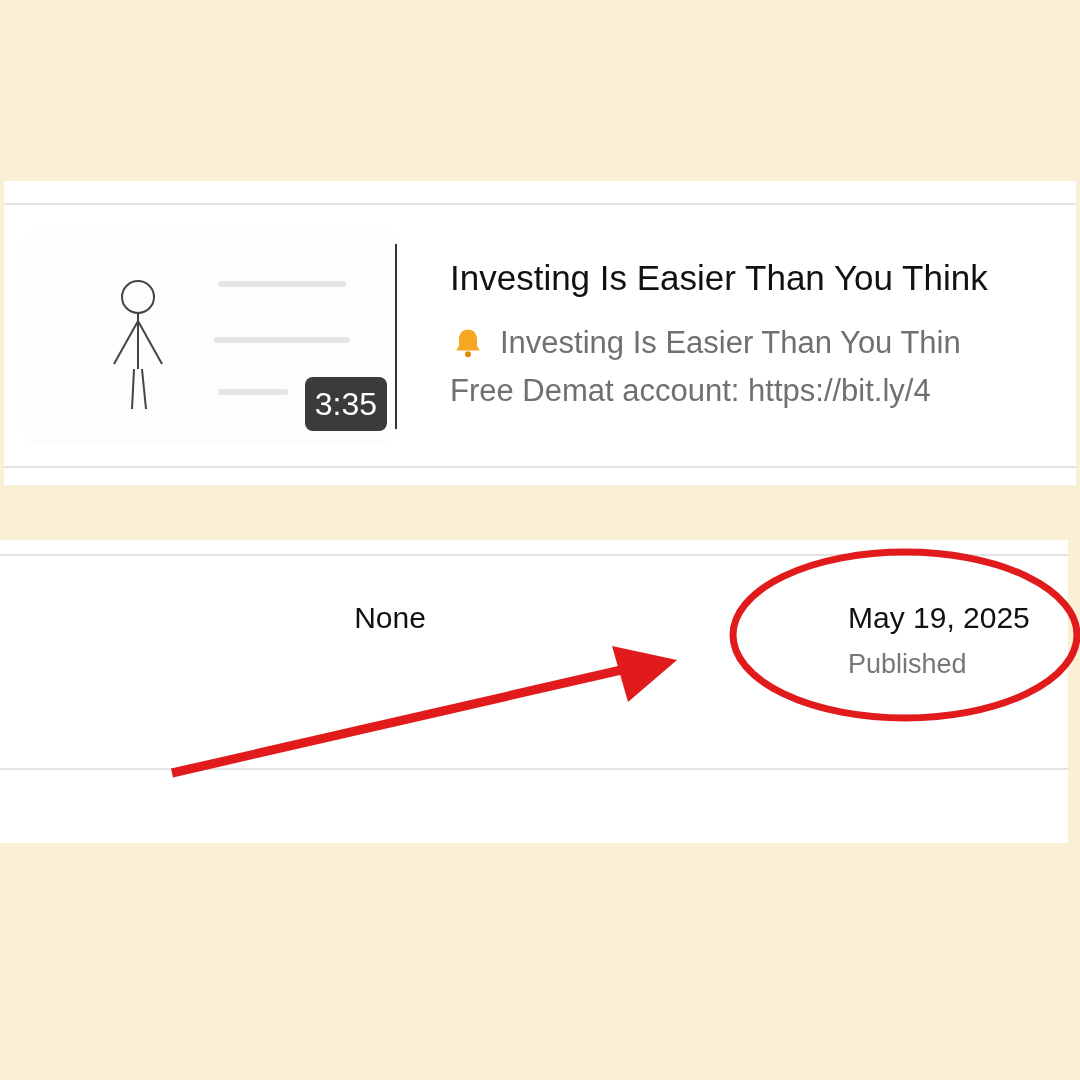  I want to click on publish-date: May 19, 2025, so click(939, 618).